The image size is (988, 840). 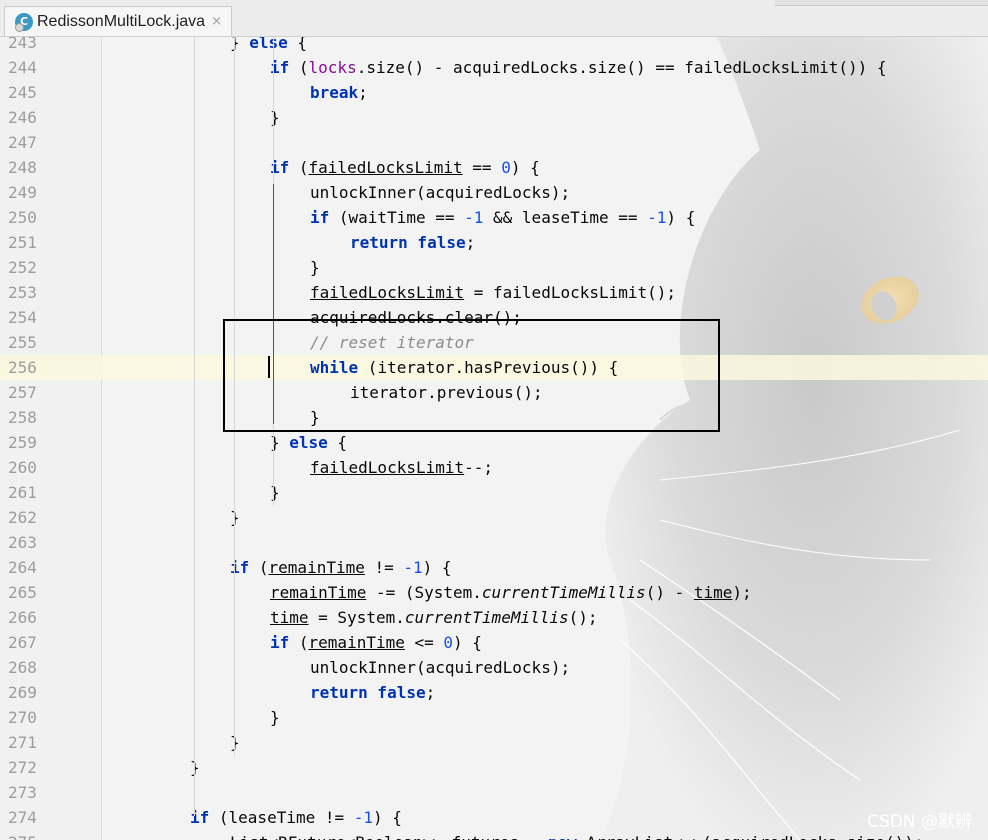 What do you see at coordinates (494, 92) in the screenshot?
I see `code-line: 245 break;` at bounding box center [494, 92].